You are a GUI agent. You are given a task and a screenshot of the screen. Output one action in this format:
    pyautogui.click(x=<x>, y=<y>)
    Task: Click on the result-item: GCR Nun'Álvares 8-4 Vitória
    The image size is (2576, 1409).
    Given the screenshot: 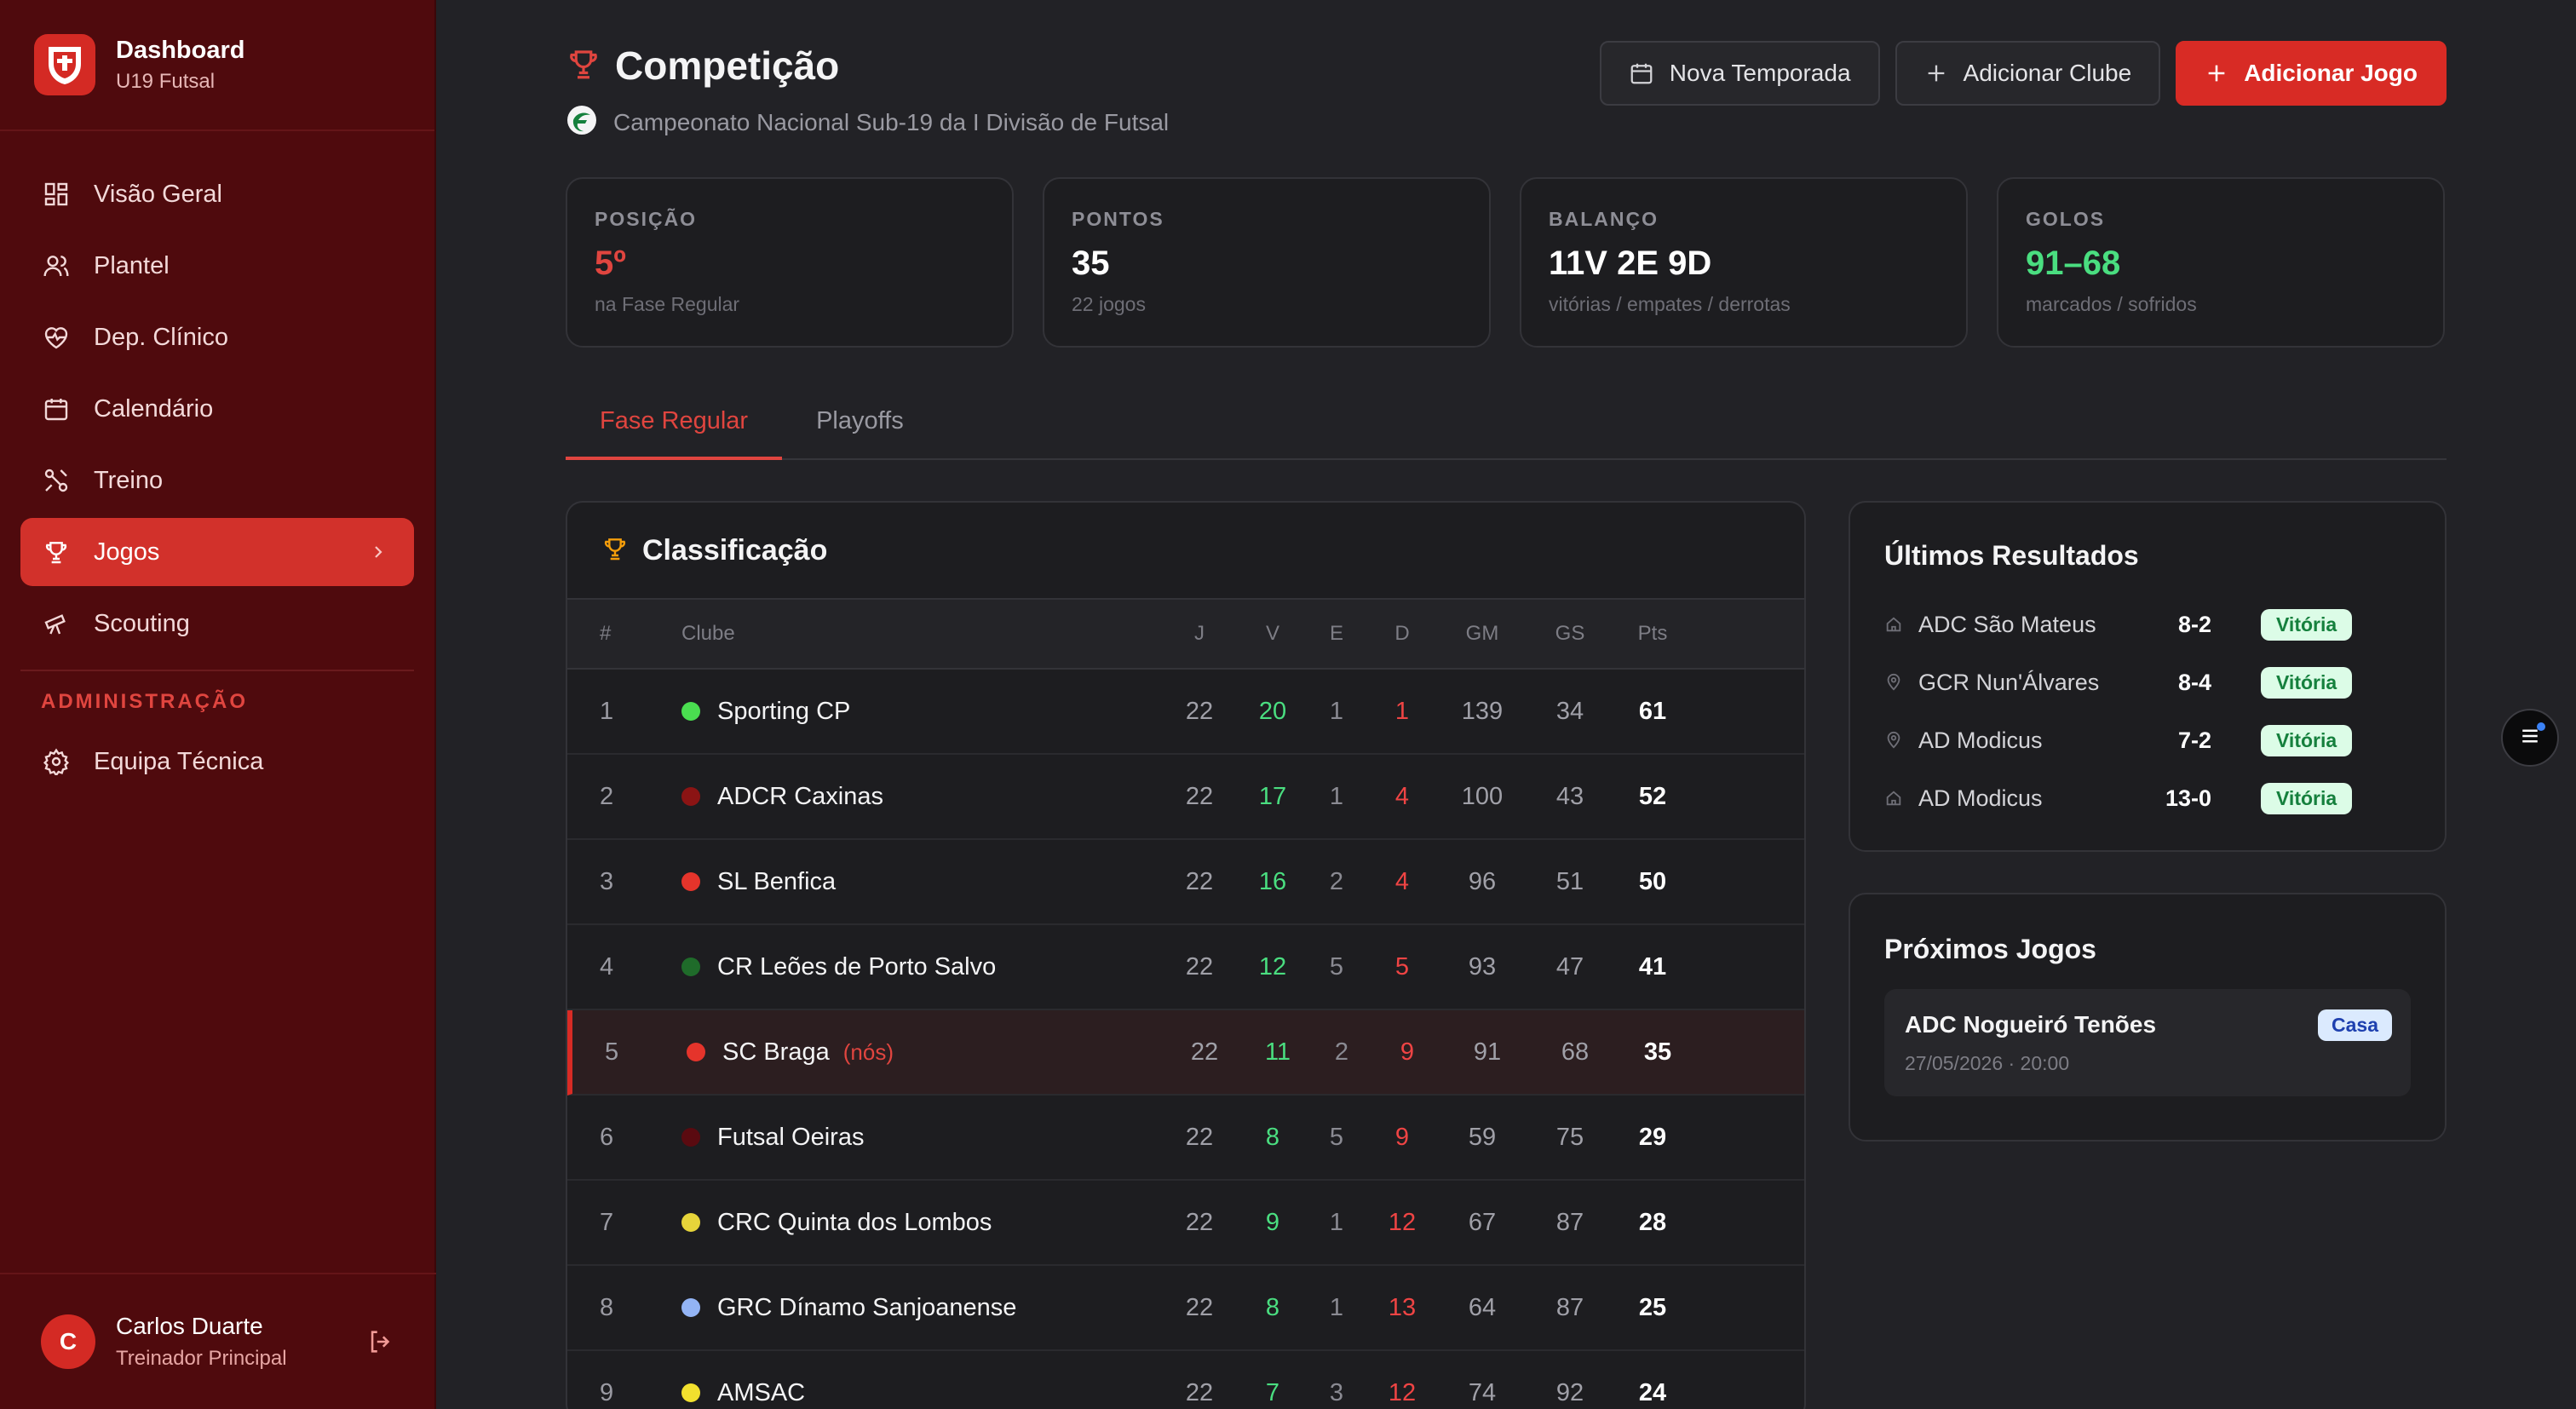 What is the action you would take?
    pyautogui.click(x=2148, y=682)
    